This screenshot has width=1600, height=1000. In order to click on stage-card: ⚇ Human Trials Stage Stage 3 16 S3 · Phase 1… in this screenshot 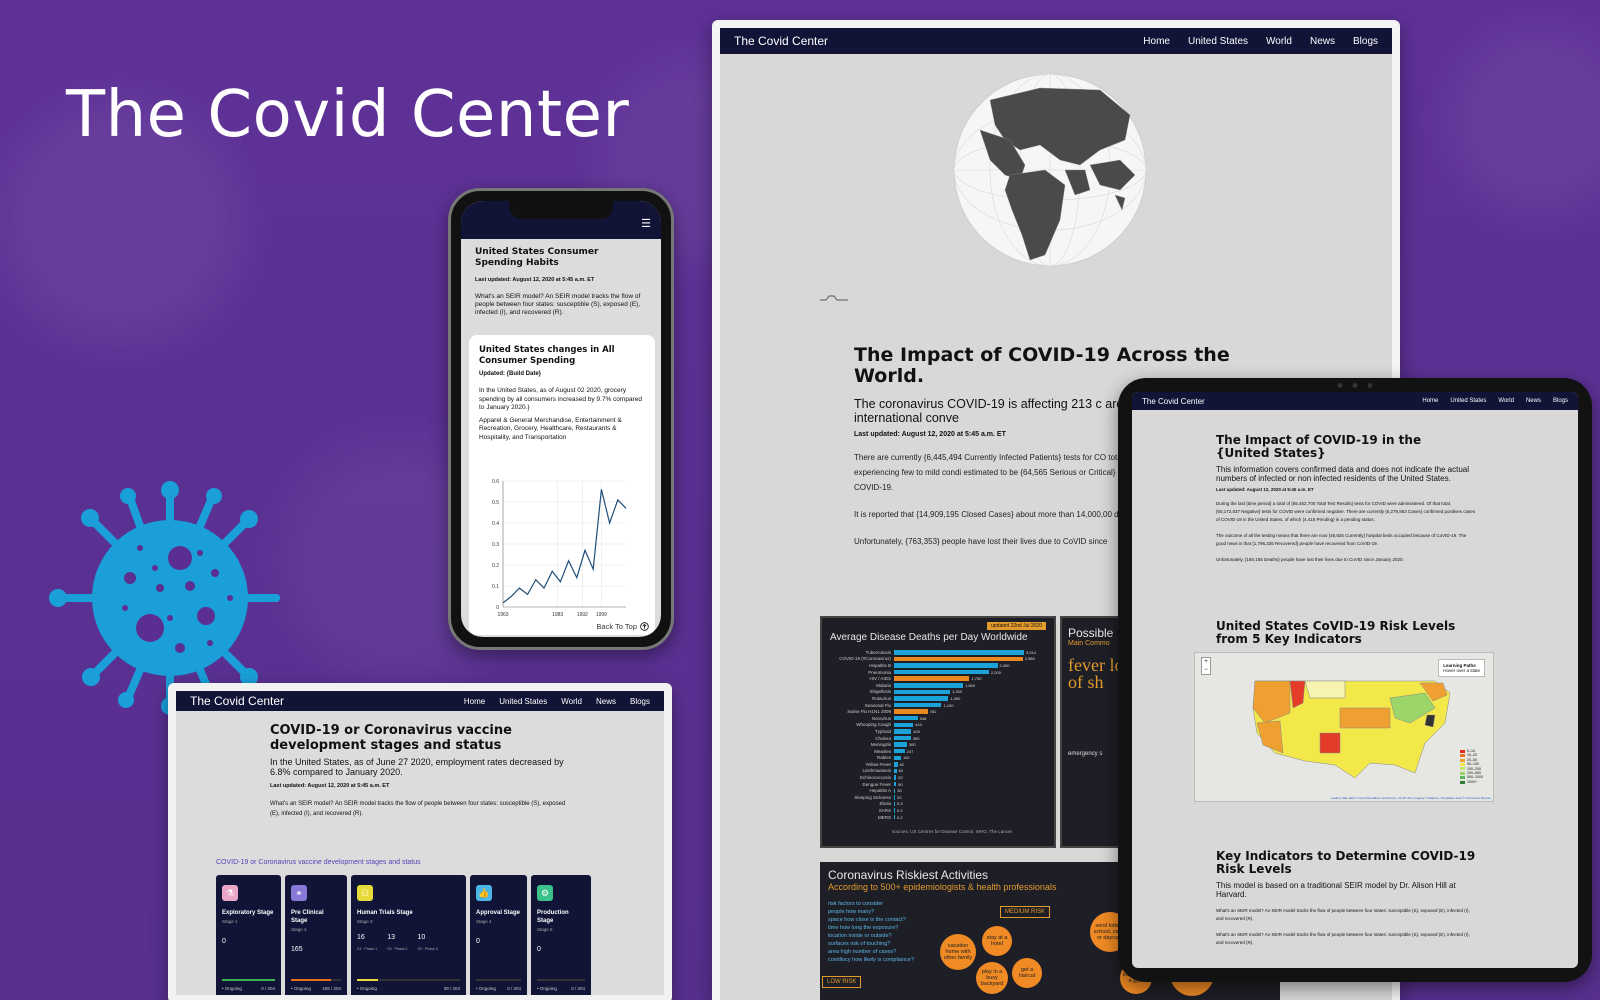, I will do `click(408, 935)`.